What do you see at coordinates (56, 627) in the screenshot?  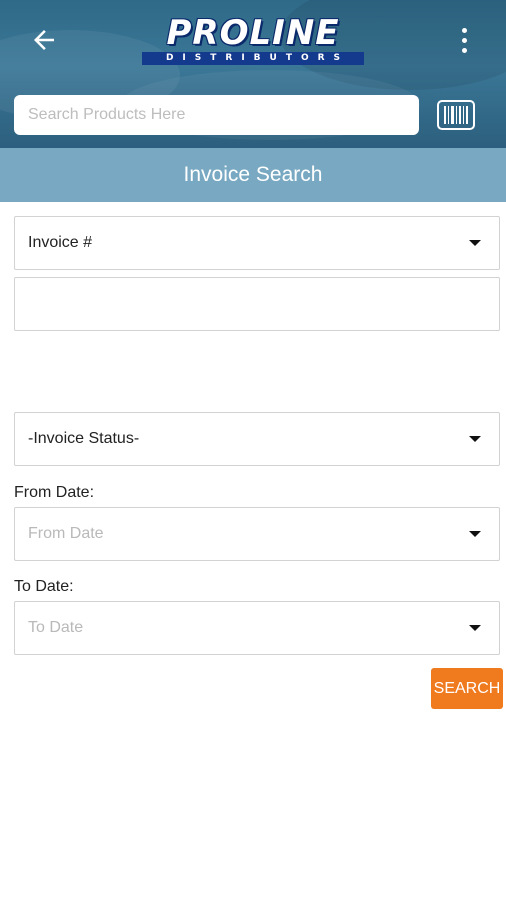 I see `to-date-placeholder: To Date` at bounding box center [56, 627].